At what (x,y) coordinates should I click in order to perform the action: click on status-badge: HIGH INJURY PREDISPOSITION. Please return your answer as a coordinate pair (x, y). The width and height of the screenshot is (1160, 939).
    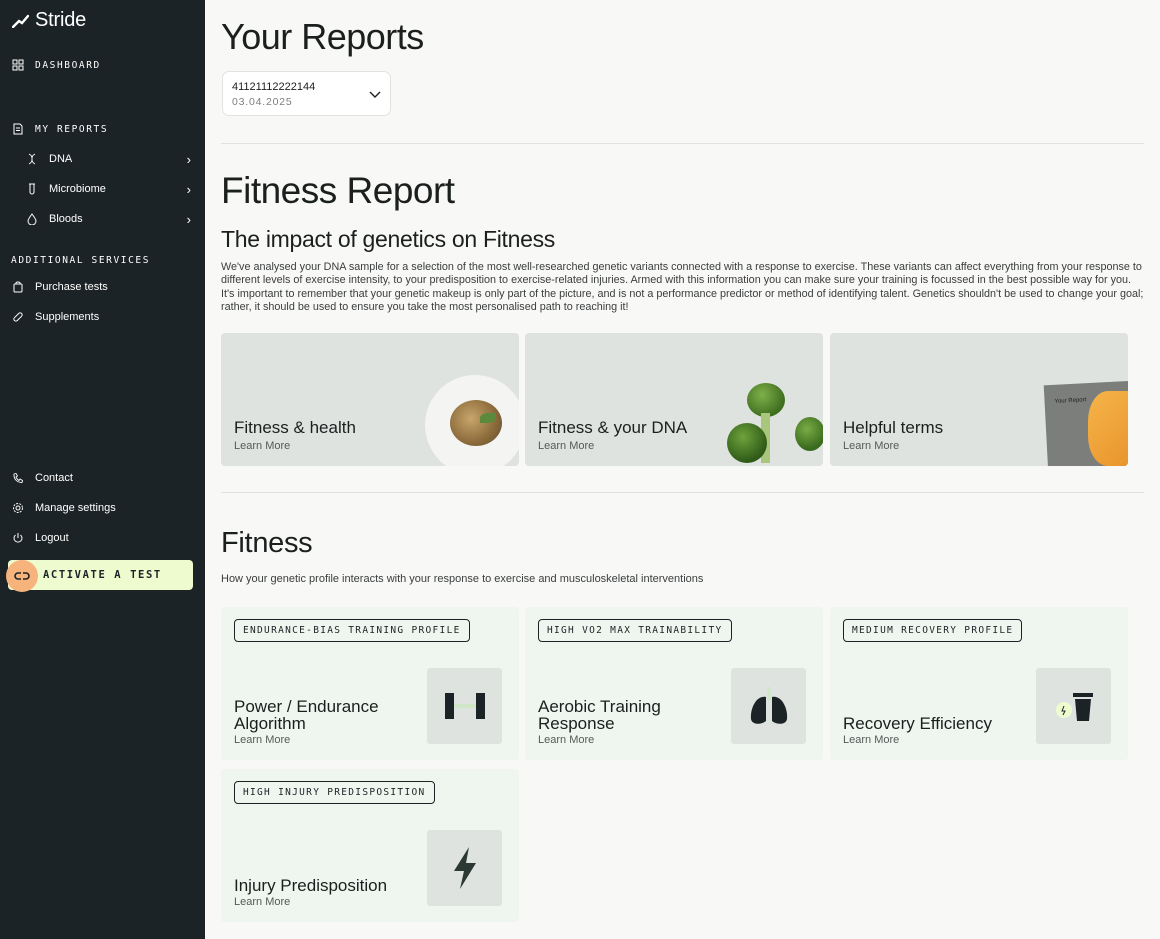
    Looking at the image, I should click on (334, 792).